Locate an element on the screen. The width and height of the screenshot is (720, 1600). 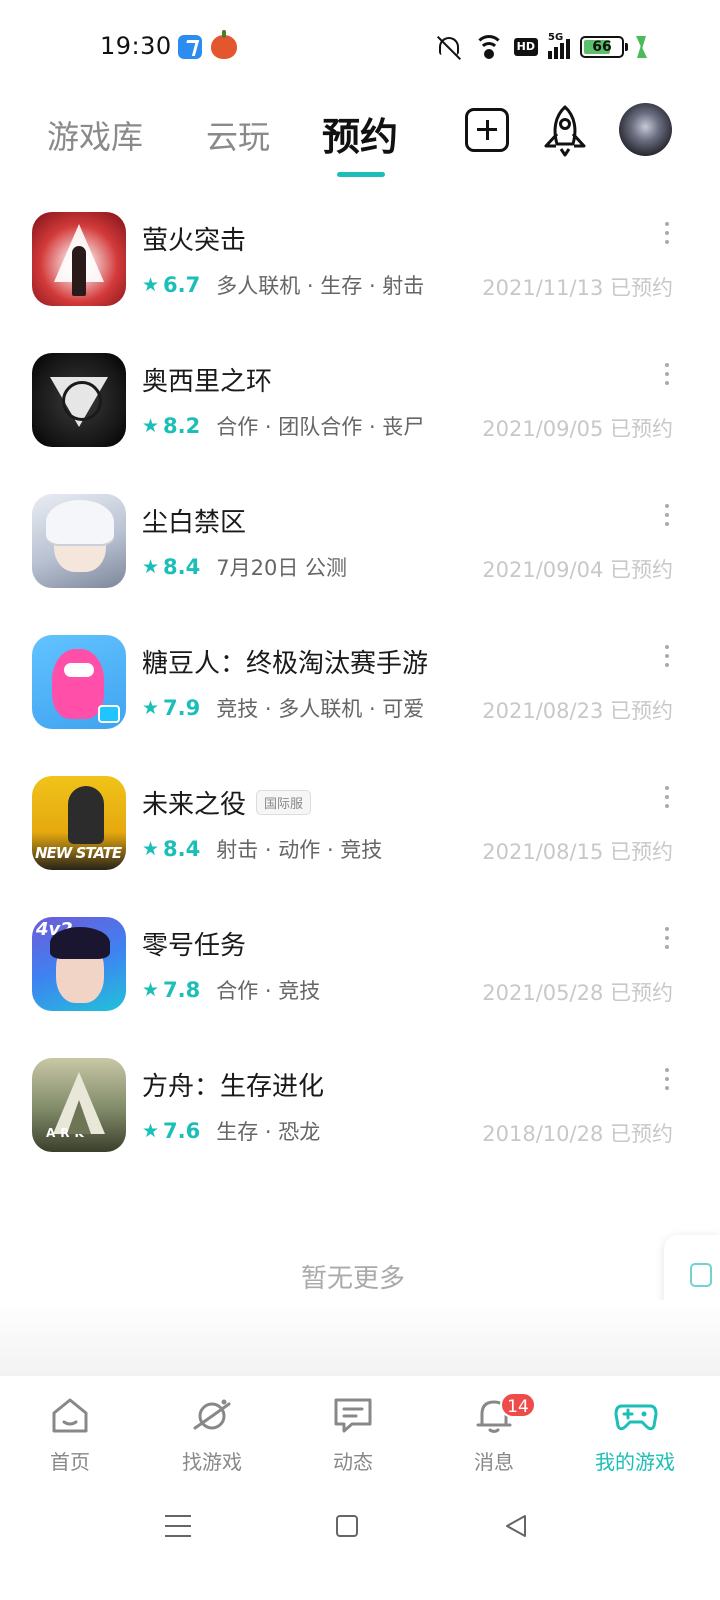
list-item: 萤火突击 ★ 6.7 多人联机 · 生存 · 射击 2021/11/13 已预约 is located at coordinates (360, 276).